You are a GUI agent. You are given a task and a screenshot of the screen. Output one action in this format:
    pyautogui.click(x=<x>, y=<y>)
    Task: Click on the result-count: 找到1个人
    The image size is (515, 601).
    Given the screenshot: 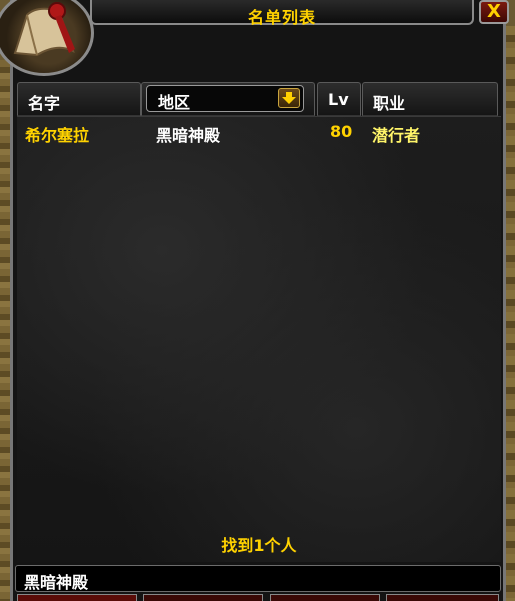 What is the action you would take?
    pyautogui.click(x=259, y=545)
    